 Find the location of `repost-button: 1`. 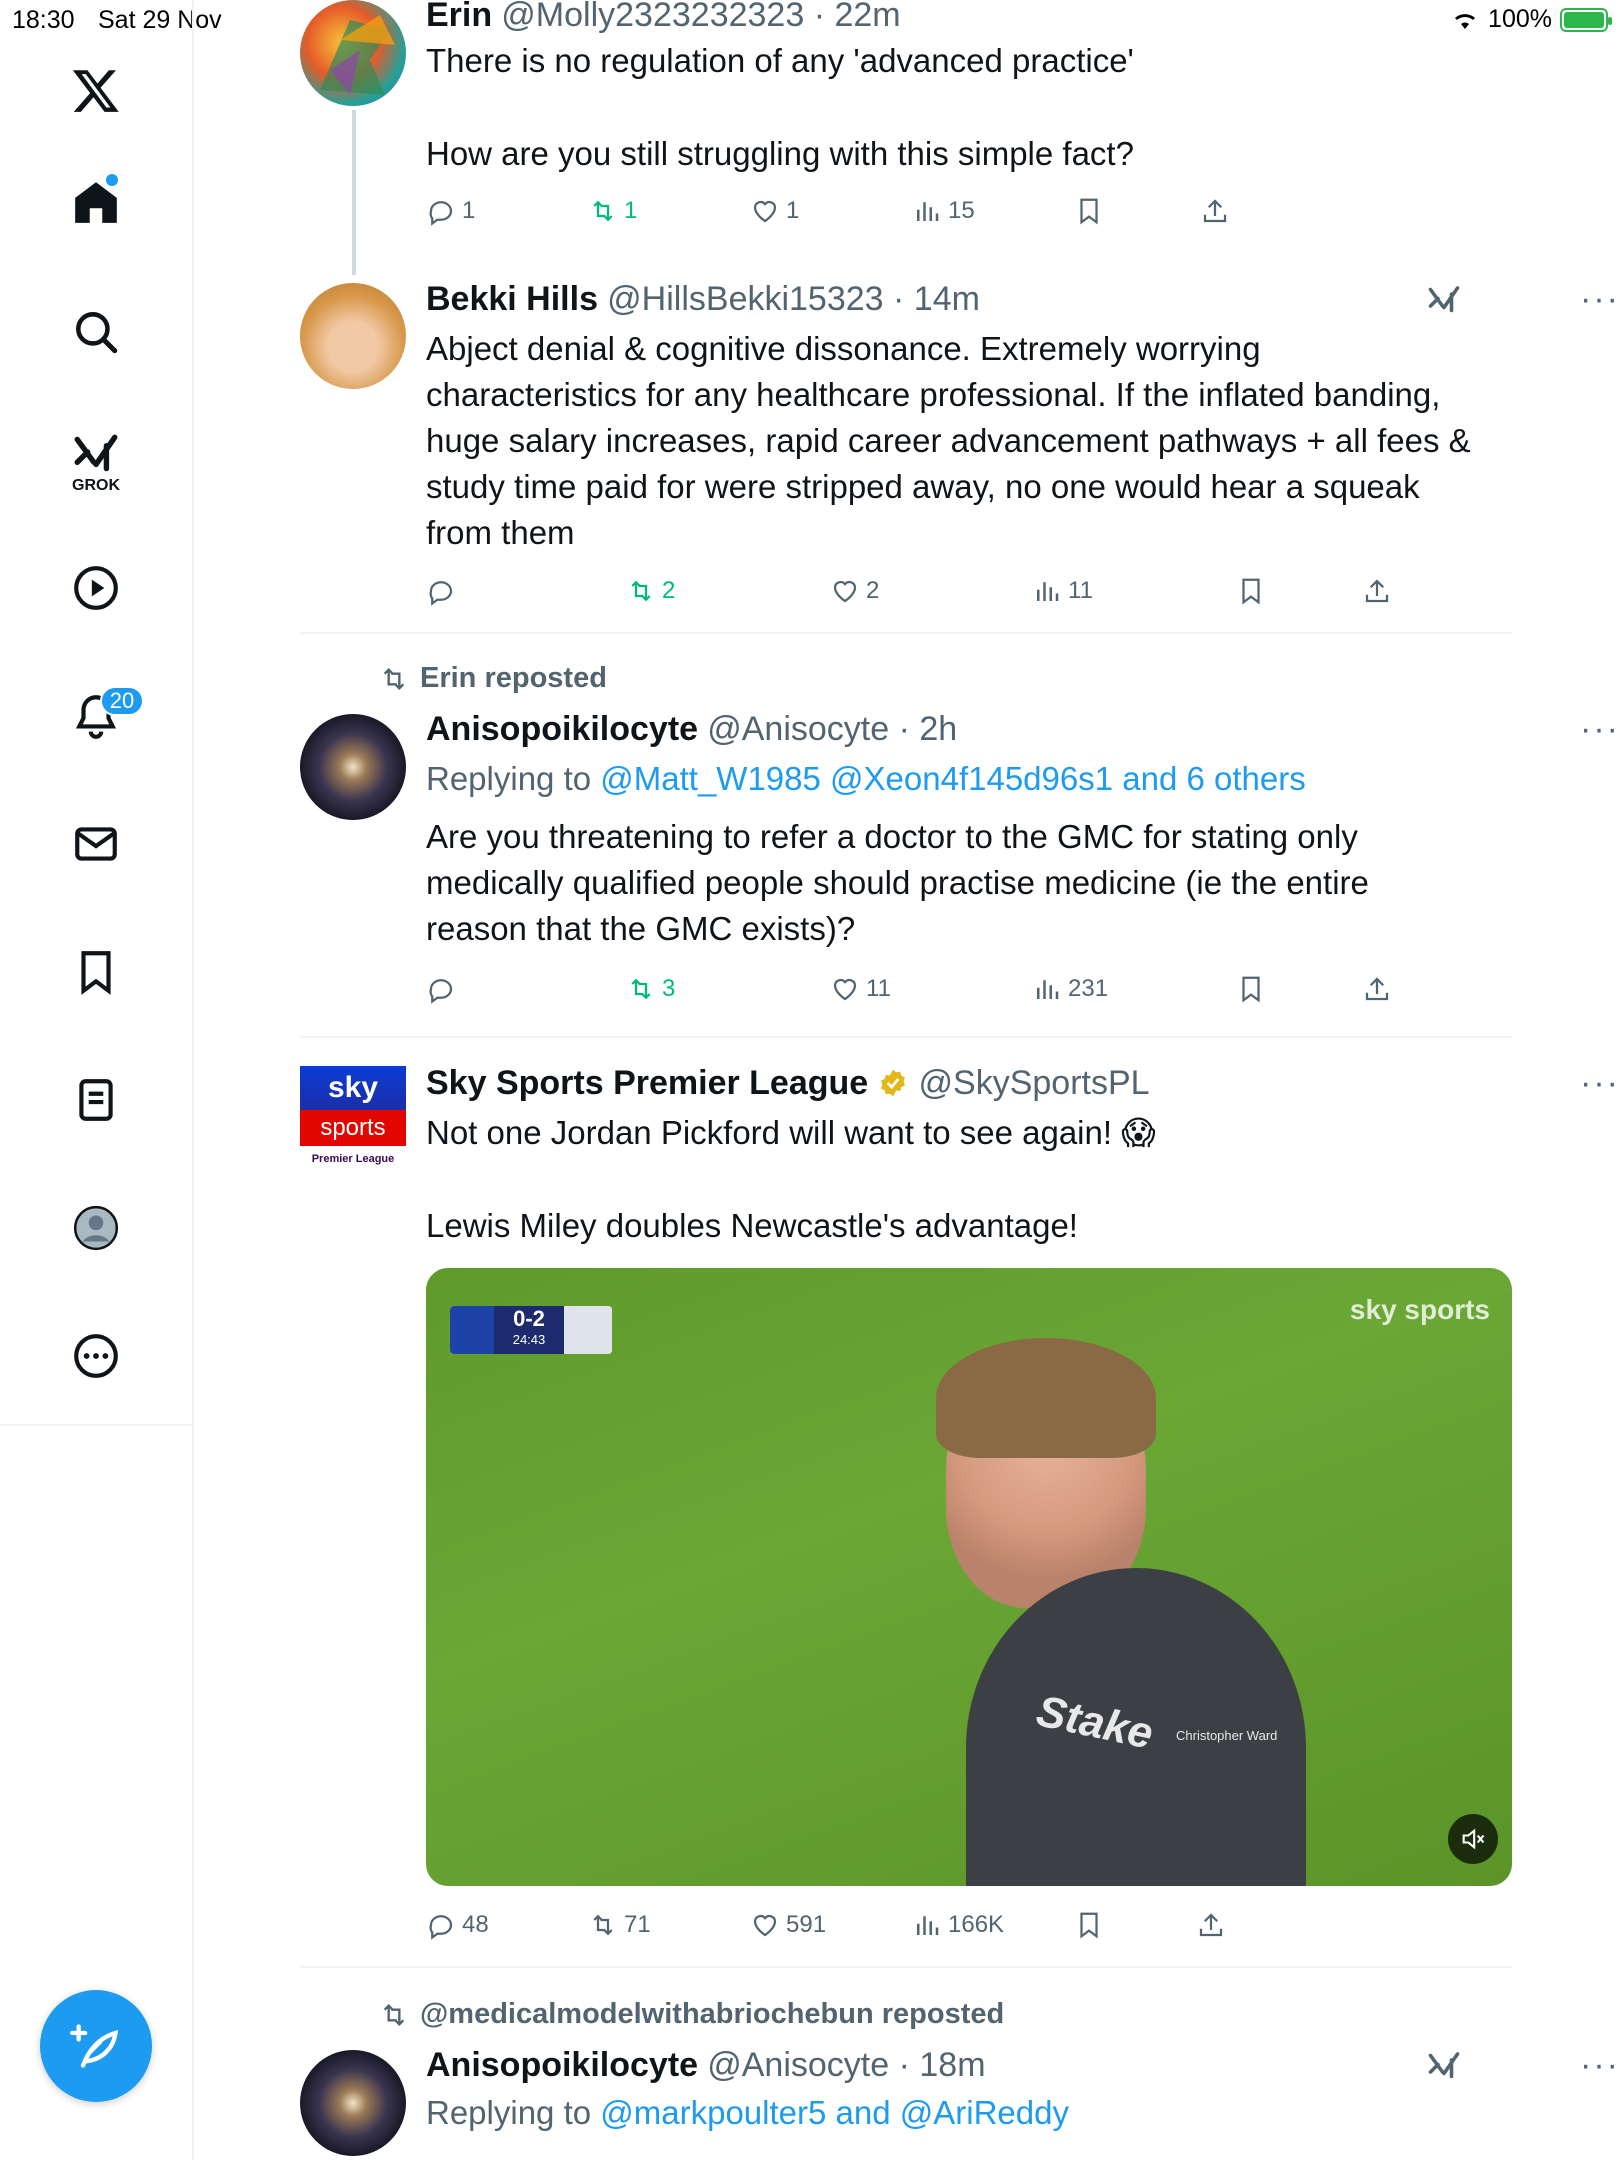

repost-button: 1 is located at coordinates (612, 211).